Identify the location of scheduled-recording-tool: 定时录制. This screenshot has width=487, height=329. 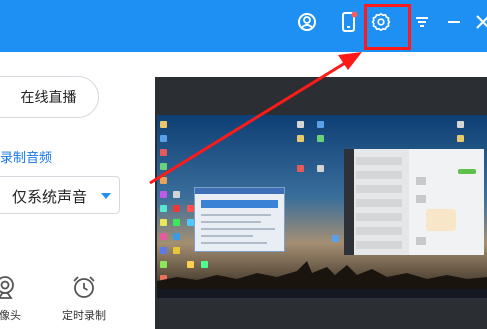
(84, 298).